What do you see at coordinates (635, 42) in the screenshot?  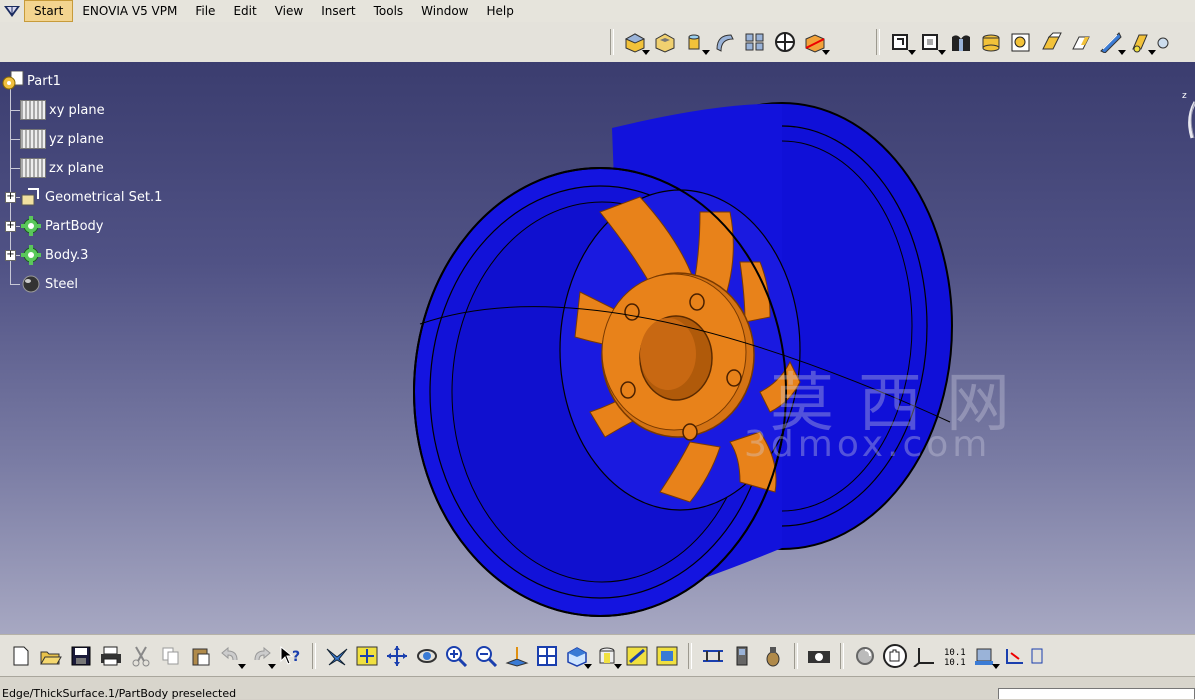 I see `pad-icon` at bounding box center [635, 42].